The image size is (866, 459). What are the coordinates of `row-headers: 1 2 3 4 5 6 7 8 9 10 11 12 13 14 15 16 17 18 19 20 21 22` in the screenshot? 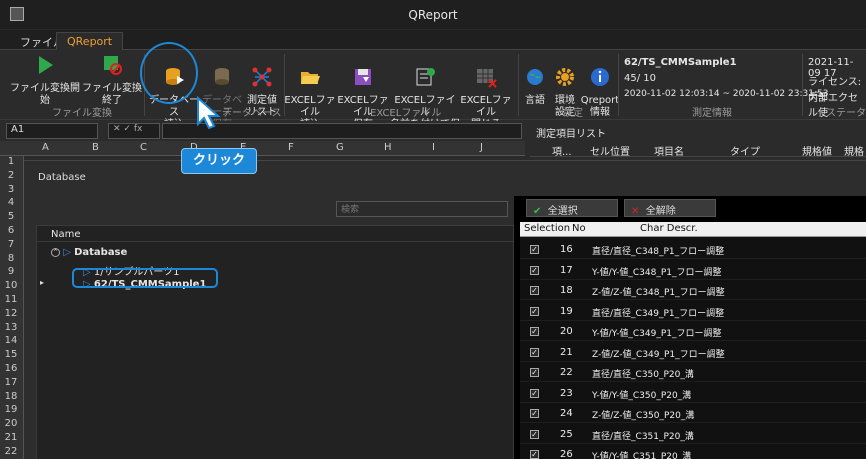 It's located at (12, 307).